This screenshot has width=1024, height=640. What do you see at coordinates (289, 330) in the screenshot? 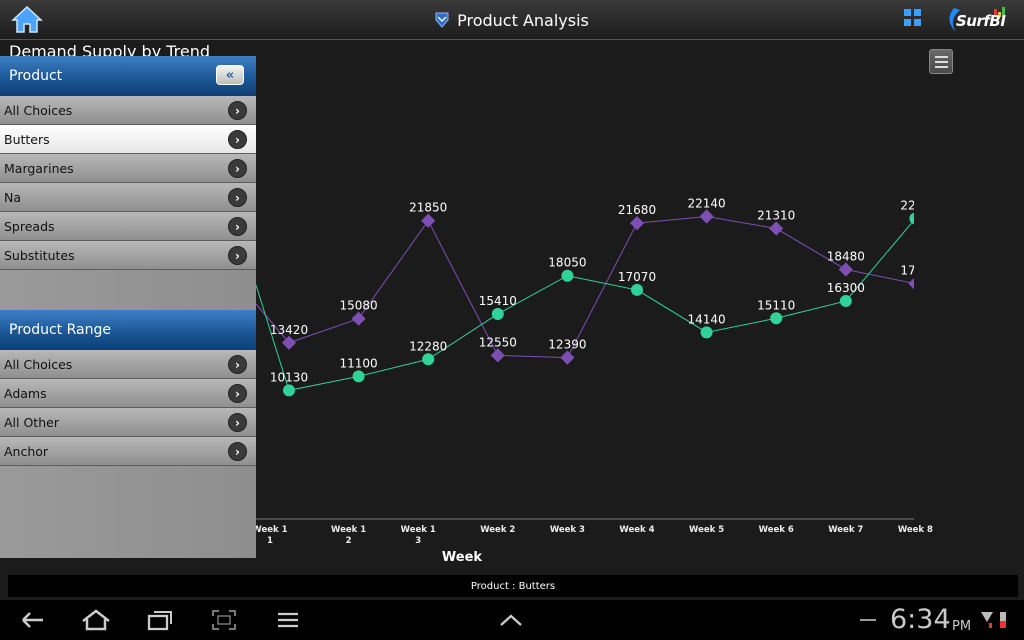
I see `data-label: 13420` at bounding box center [289, 330].